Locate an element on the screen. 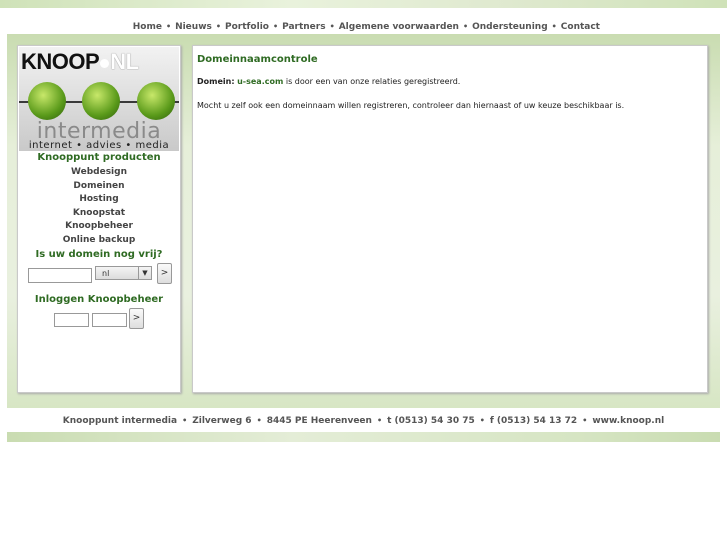 This screenshot has width=727, height=545. footer-fax: f (0513) 54 13 72 is located at coordinates (533, 421).